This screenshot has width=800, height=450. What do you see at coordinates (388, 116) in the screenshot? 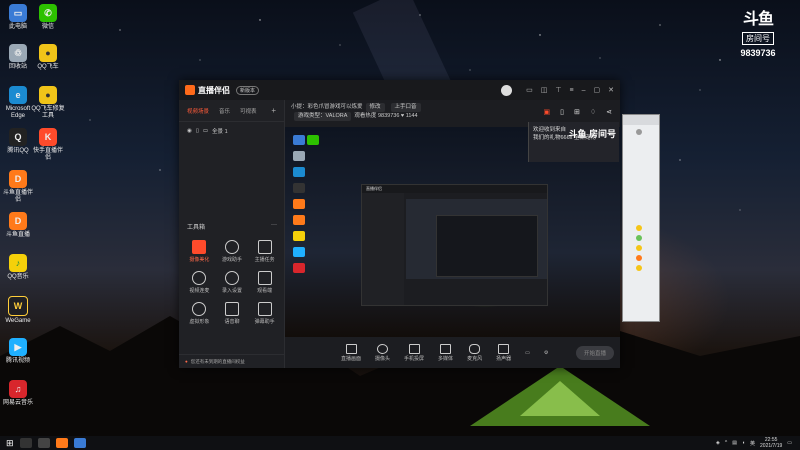
I see `online-value: 9839736` at bounding box center [388, 116].